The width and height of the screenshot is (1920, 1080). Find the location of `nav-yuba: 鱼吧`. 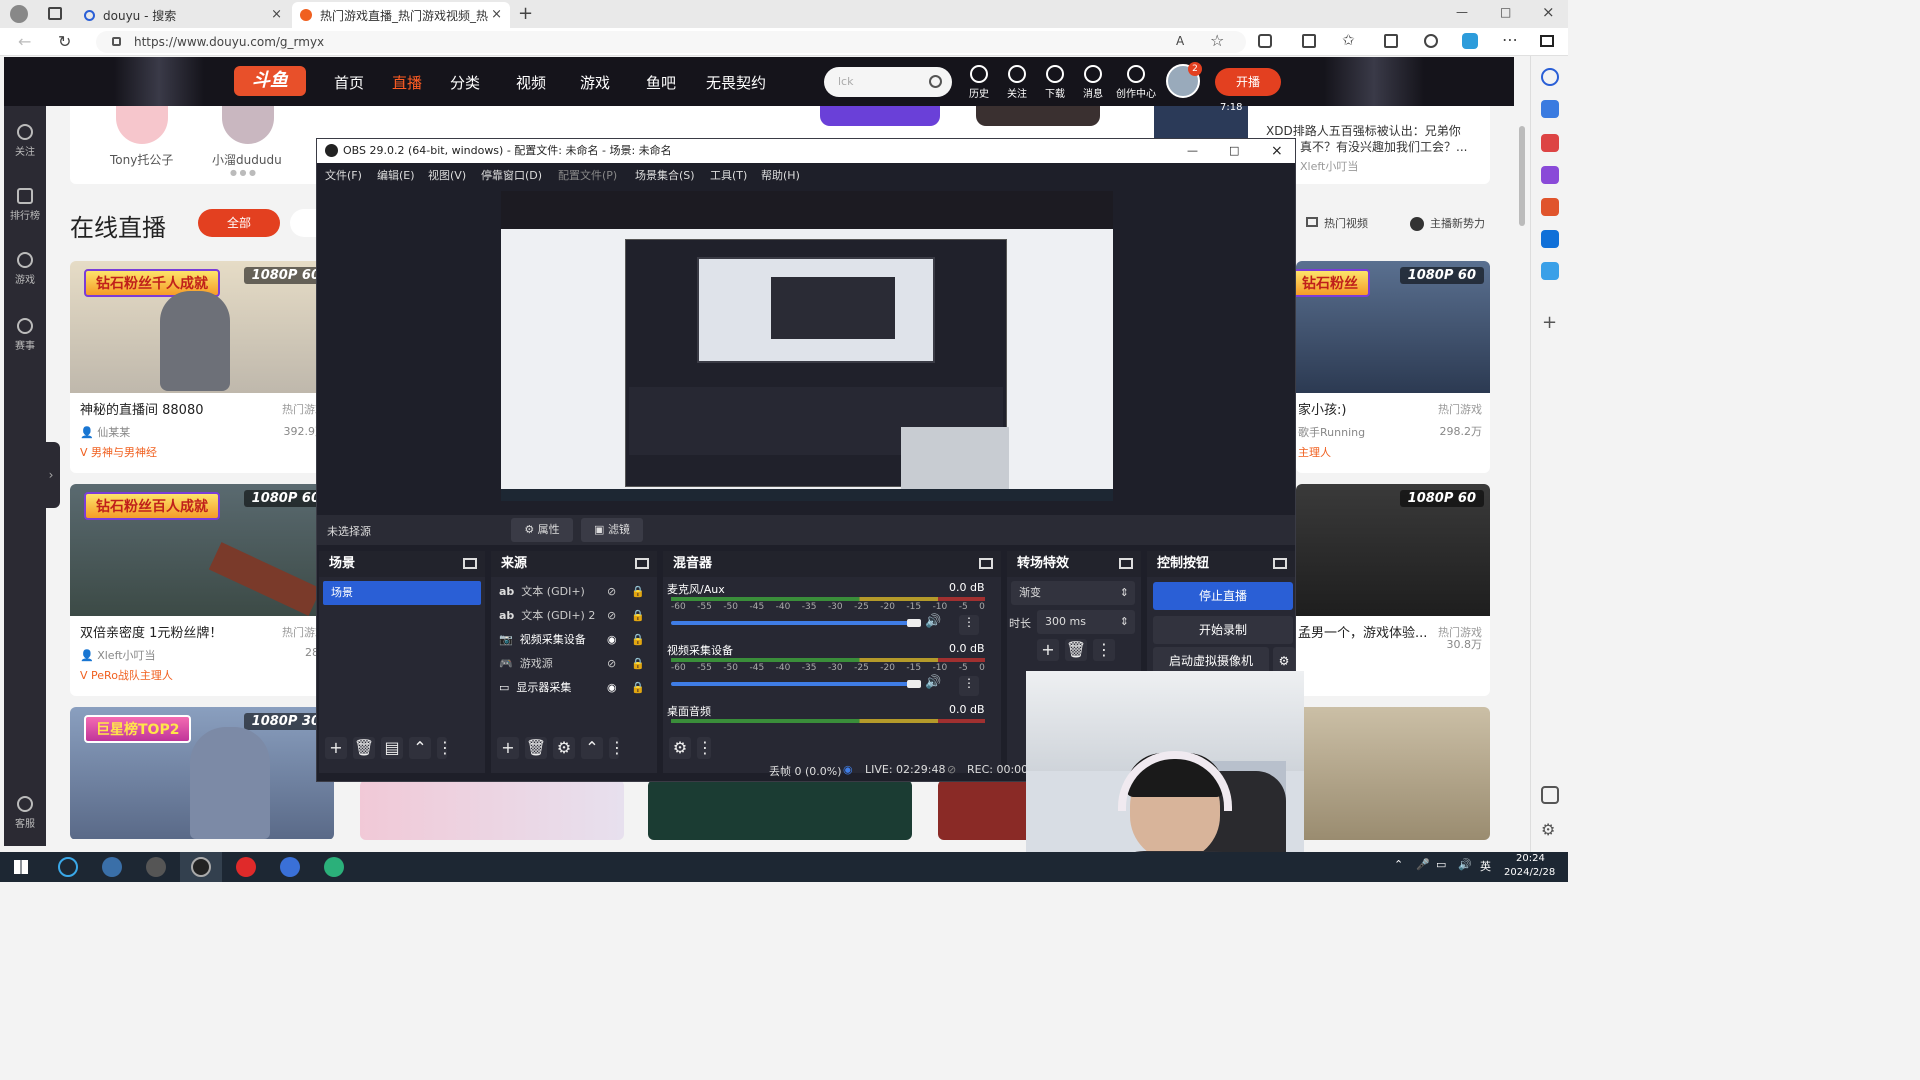

nav-yuba: 鱼吧 is located at coordinates (661, 82).